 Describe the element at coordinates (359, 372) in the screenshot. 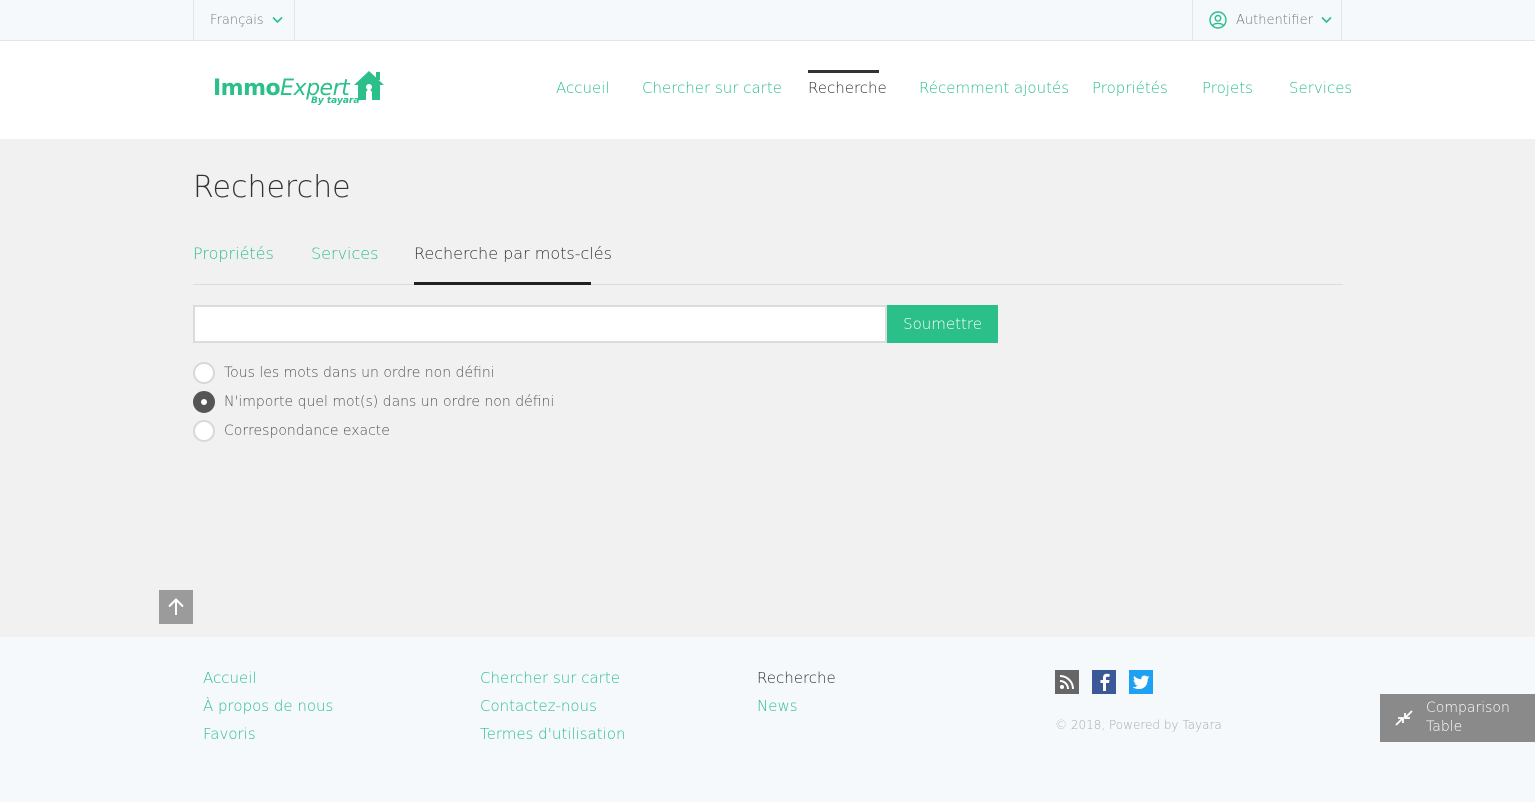

I see `option-label: Tous les mots dans un ordre non défini` at that location.